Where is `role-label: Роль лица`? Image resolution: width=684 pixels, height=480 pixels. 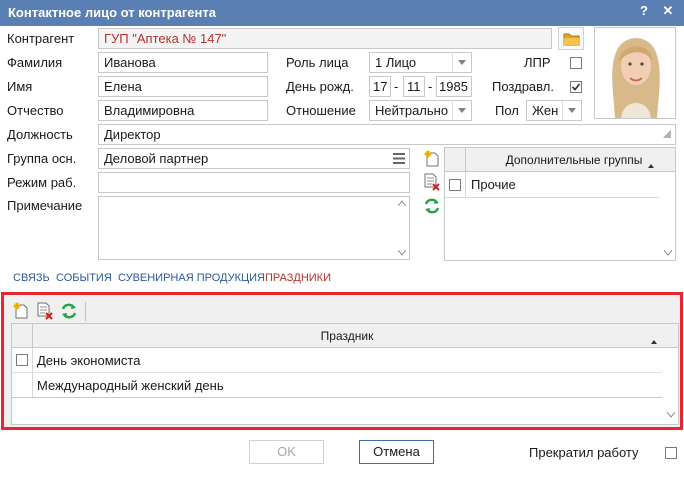
role-label: Роль лица is located at coordinates (317, 62).